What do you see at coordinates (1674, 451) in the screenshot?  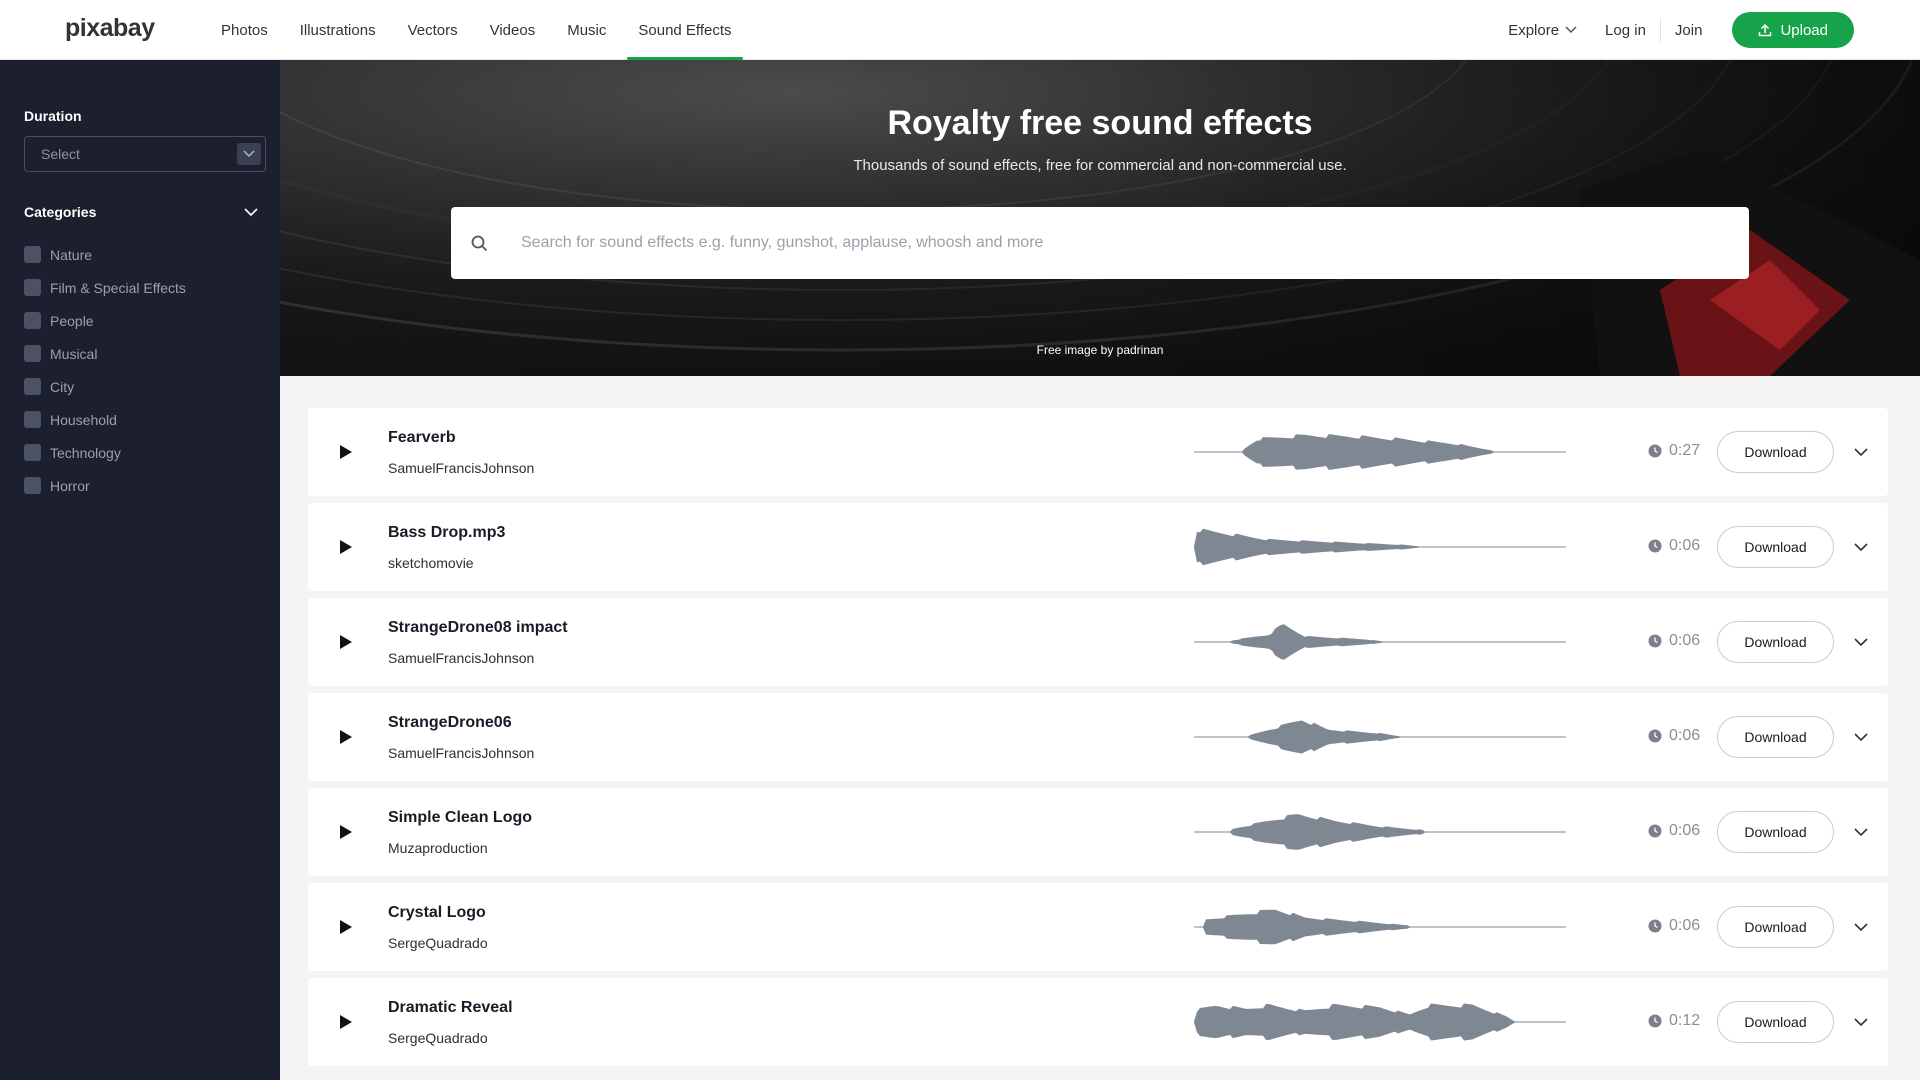 I see `duration: 0:27` at bounding box center [1674, 451].